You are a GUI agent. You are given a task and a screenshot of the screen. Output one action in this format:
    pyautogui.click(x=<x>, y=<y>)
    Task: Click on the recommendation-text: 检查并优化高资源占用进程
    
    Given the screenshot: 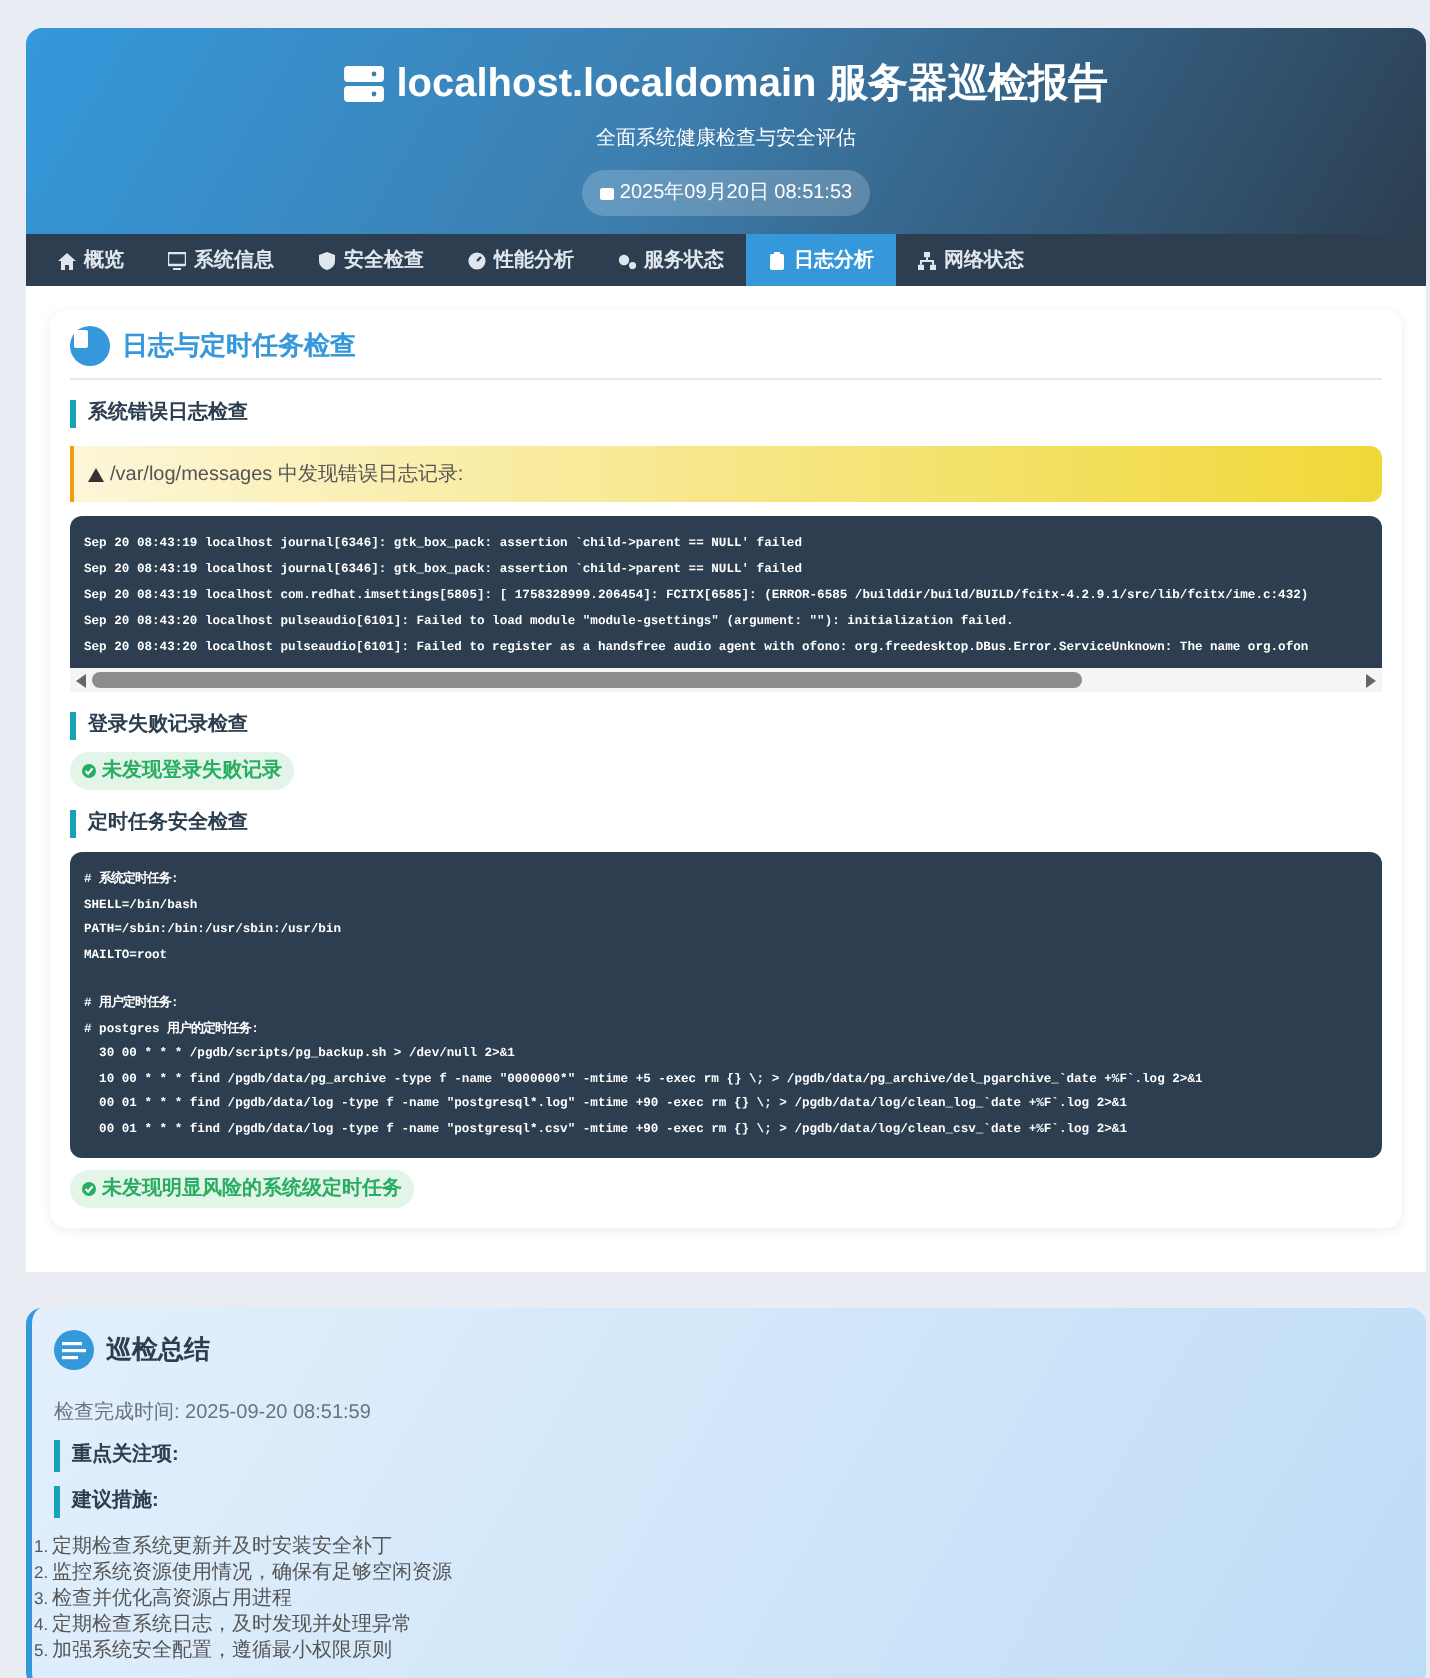 What is the action you would take?
    pyautogui.click(x=172, y=1599)
    